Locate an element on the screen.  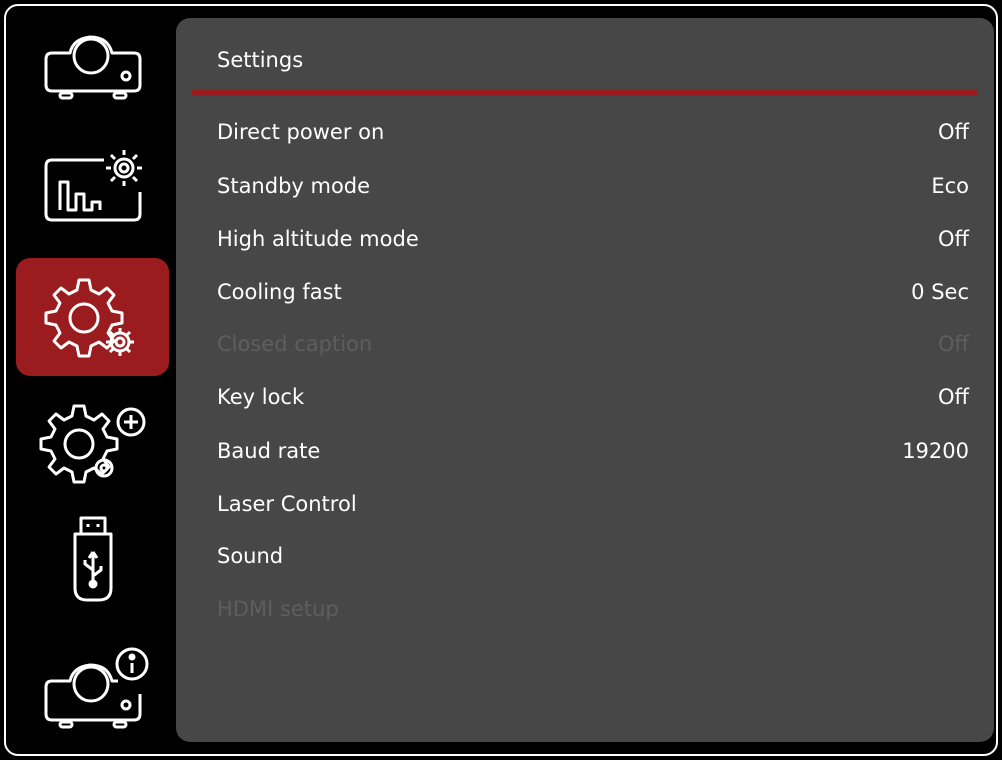
menu-label: High altitude mode is located at coordinates (318, 239).